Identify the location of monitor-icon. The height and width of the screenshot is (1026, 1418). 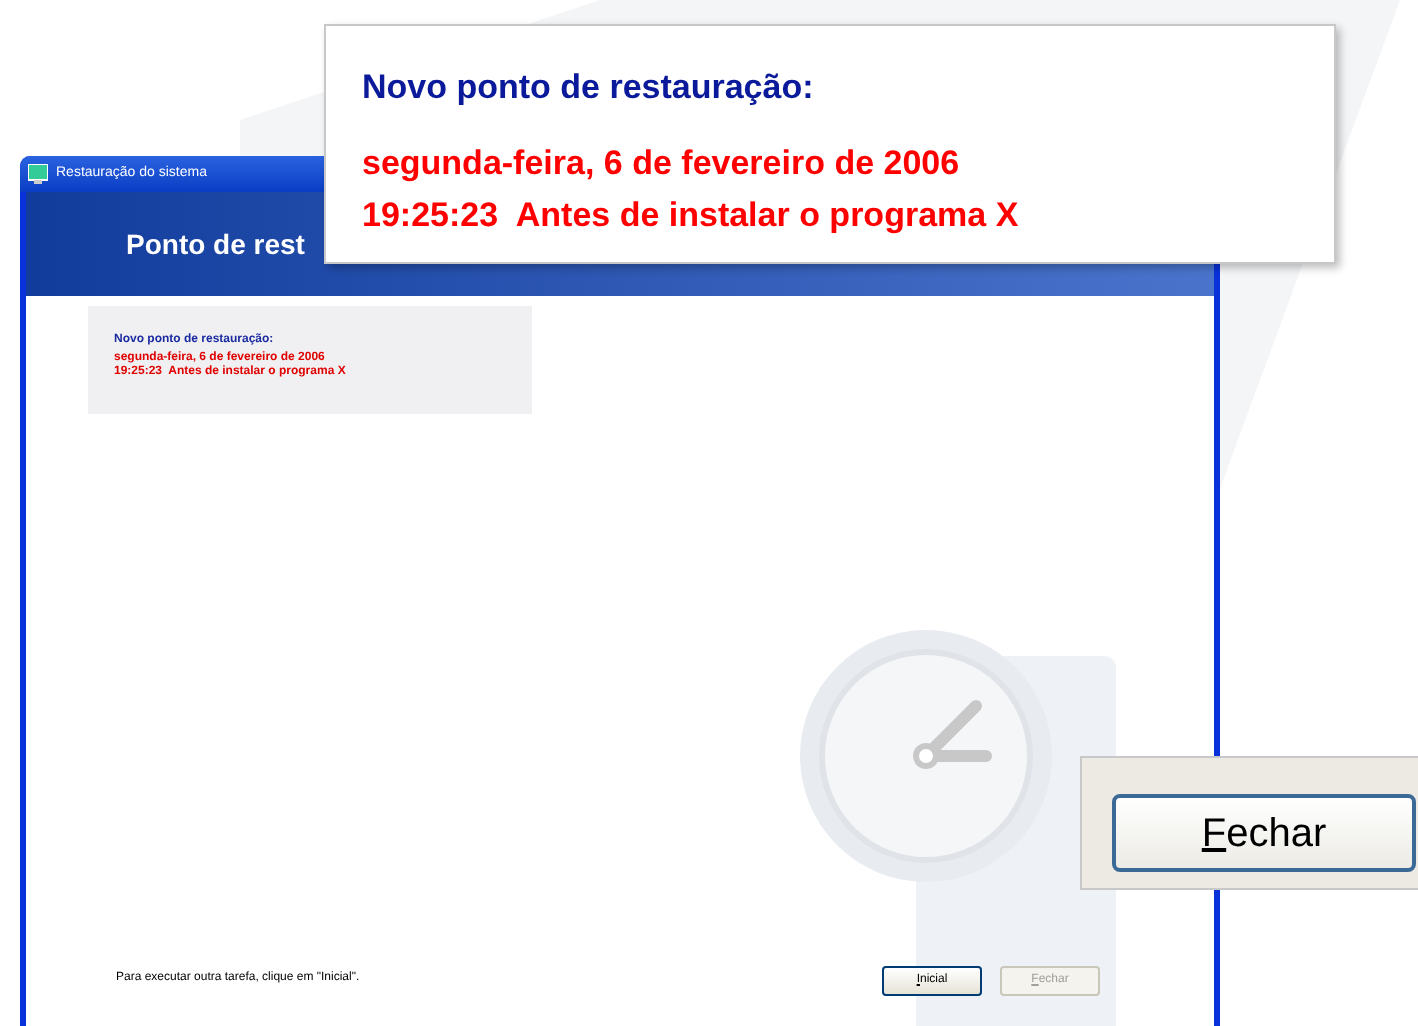
(38, 174).